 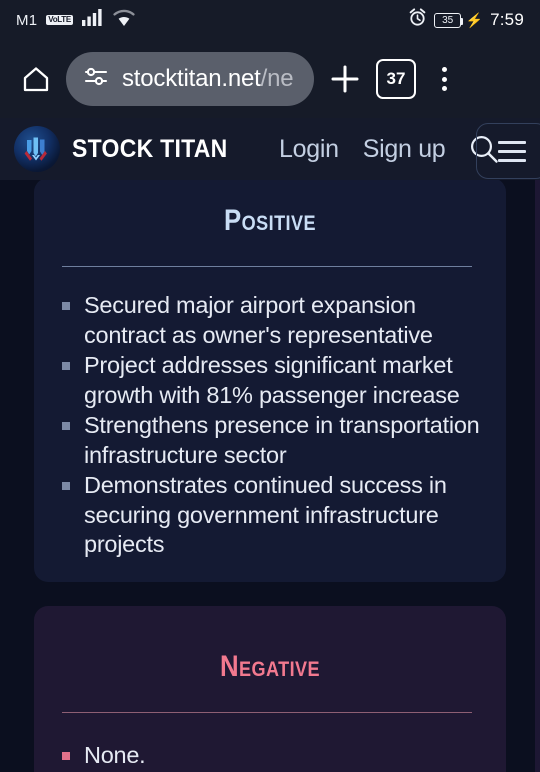 What do you see at coordinates (404, 149) in the screenshot?
I see `signup-link: Sign up` at bounding box center [404, 149].